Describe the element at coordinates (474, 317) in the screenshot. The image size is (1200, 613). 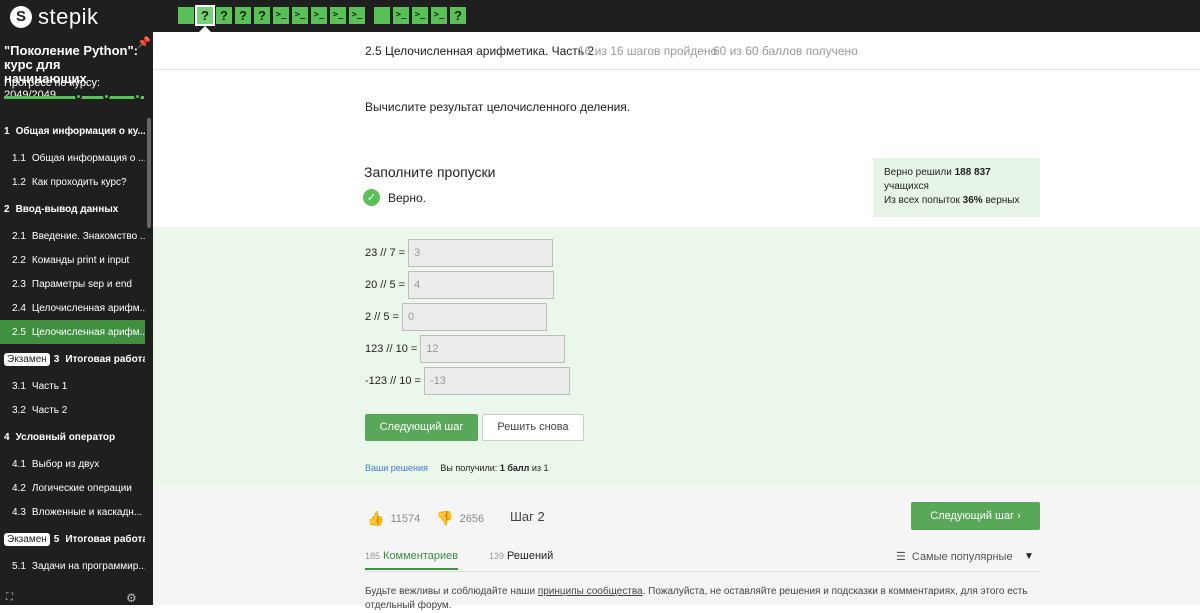
I see `answer-input: 0` at that location.